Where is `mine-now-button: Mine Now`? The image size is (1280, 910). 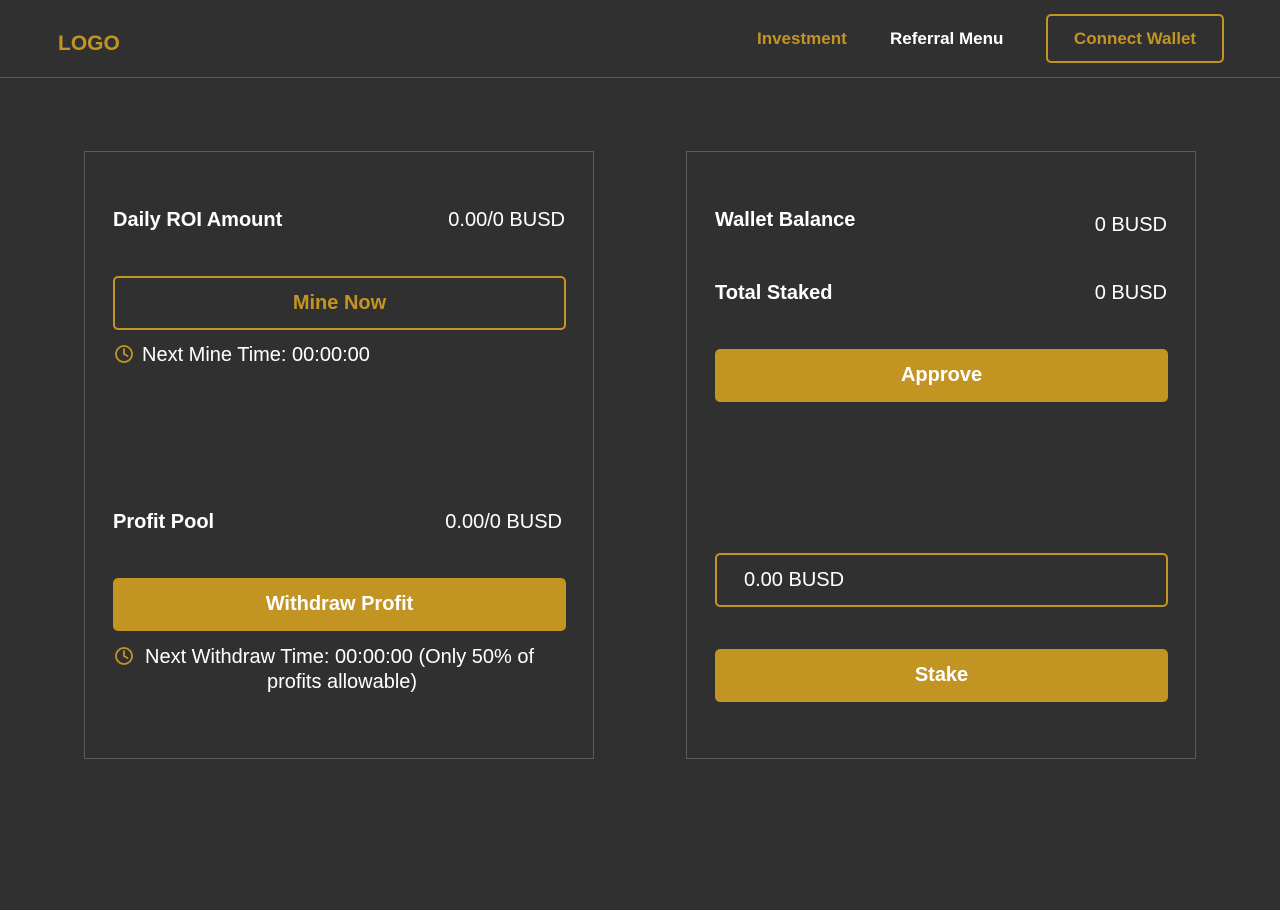
mine-now-button: Mine Now is located at coordinates (339, 303).